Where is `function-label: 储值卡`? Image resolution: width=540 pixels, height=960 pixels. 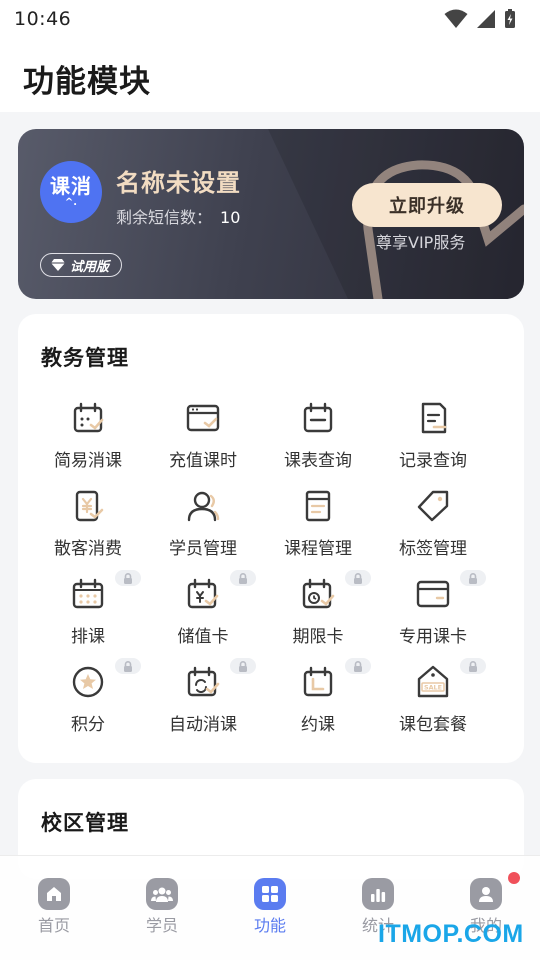
function-label: 储值卡 is located at coordinates (203, 637).